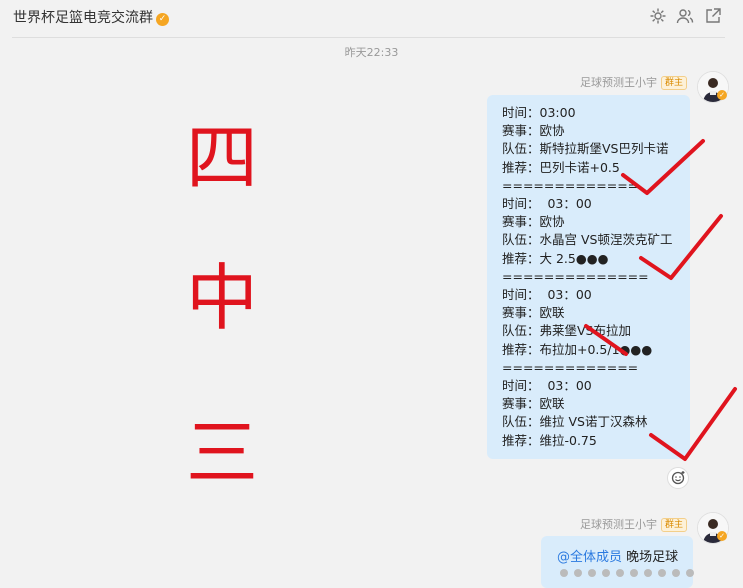 This screenshot has height=588, width=743. I want to click on header-divider, so click(368, 37).